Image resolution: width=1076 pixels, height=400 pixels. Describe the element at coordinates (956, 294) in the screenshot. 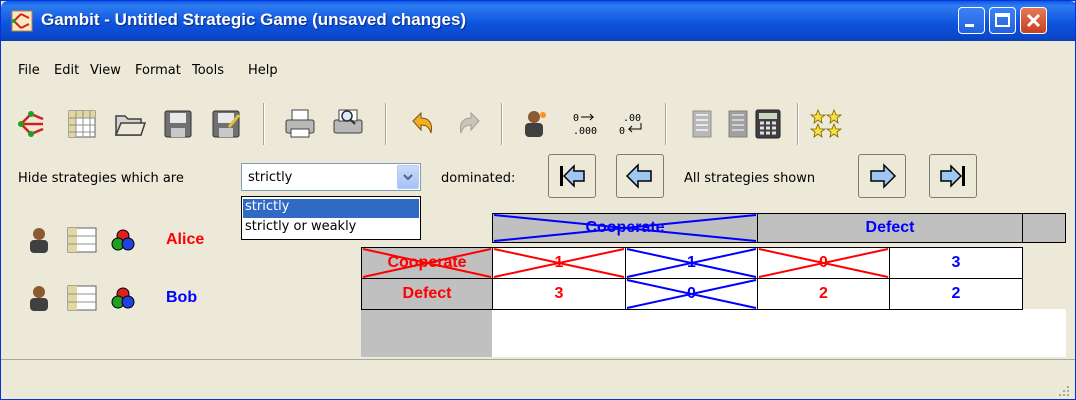

I see `payoff-bob-dd: 2` at that location.